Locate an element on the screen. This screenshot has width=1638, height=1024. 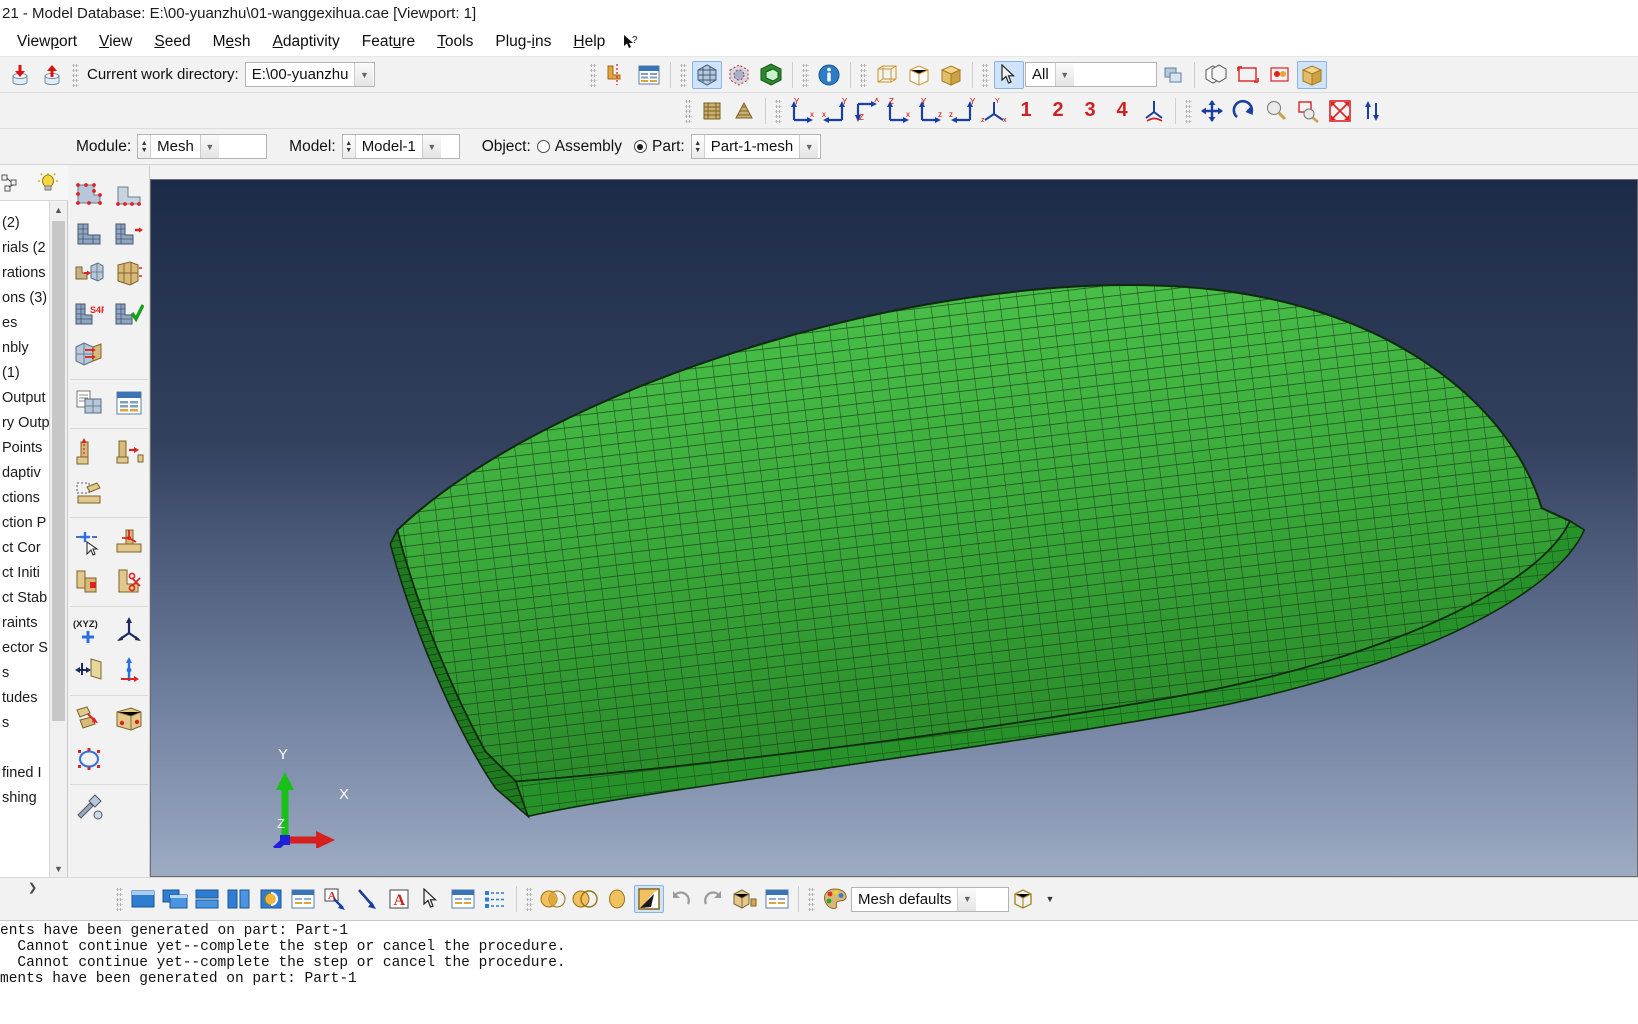
menu-viewport: Viewport is located at coordinates (47, 42).